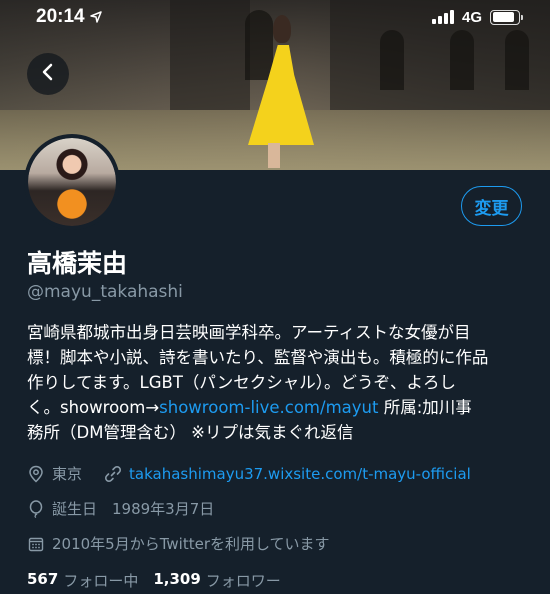  What do you see at coordinates (36, 544) in the screenshot?
I see `calendar-icon` at bounding box center [36, 544].